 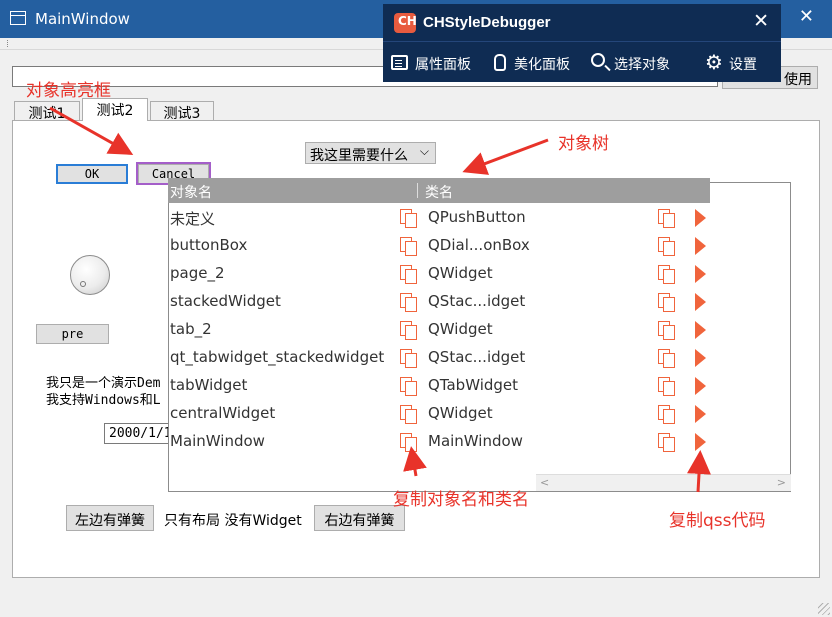 What do you see at coordinates (663, 482) in the screenshot?
I see `tree-horizontal-scrollbar: < >` at bounding box center [663, 482].